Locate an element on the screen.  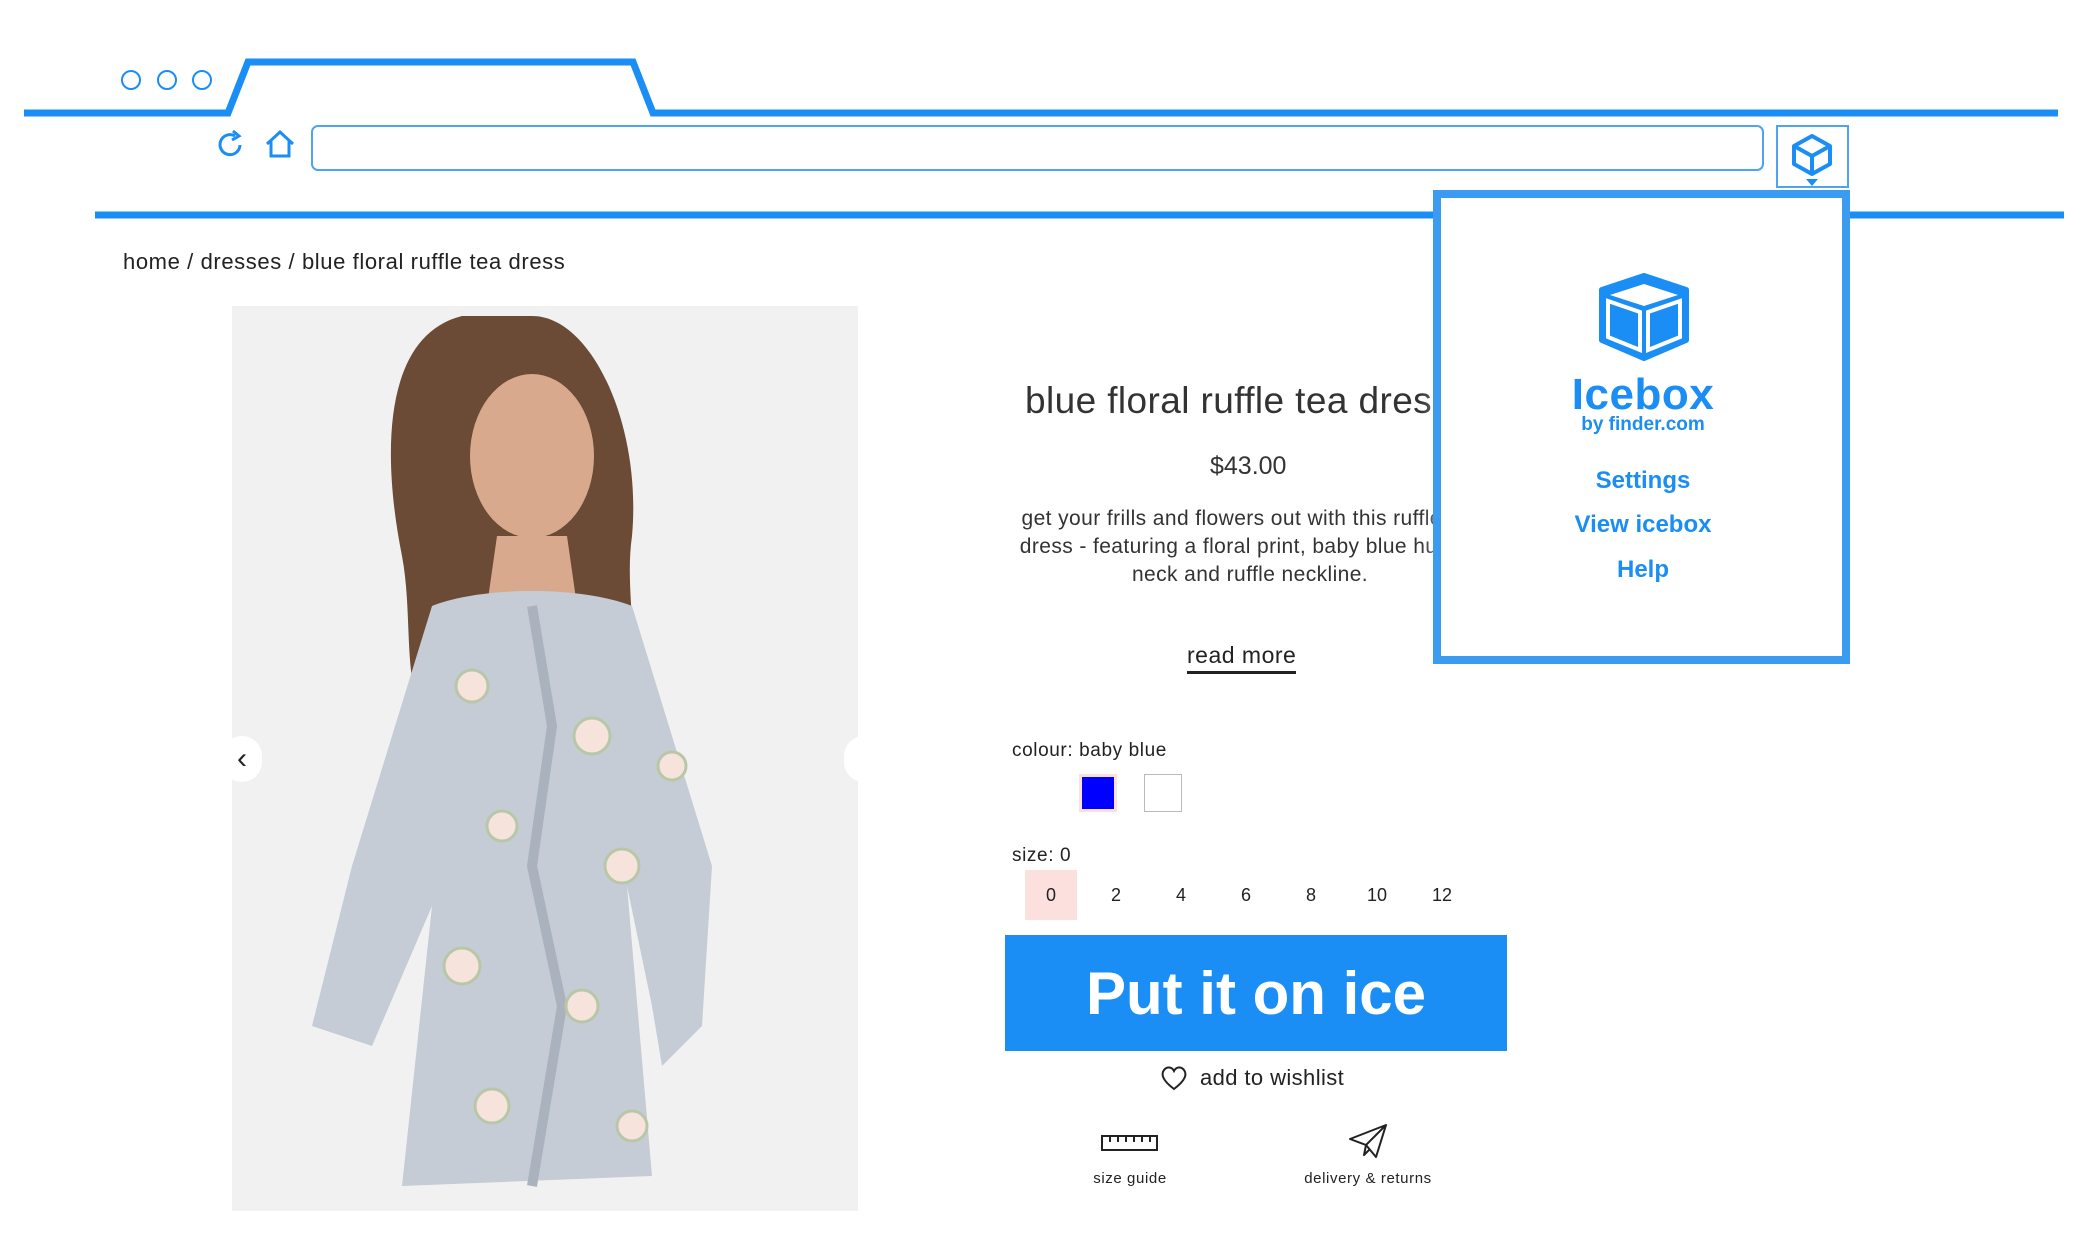
ruler-icon is located at coordinates (1129, 1143).